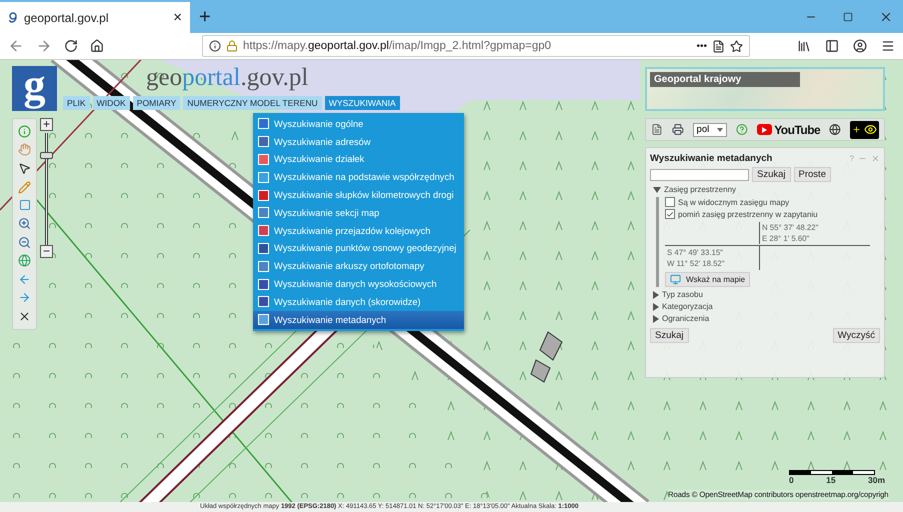  What do you see at coordinates (34, 88) in the screenshot?
I see `logo-tile: g` at bounding box center [34, 88].